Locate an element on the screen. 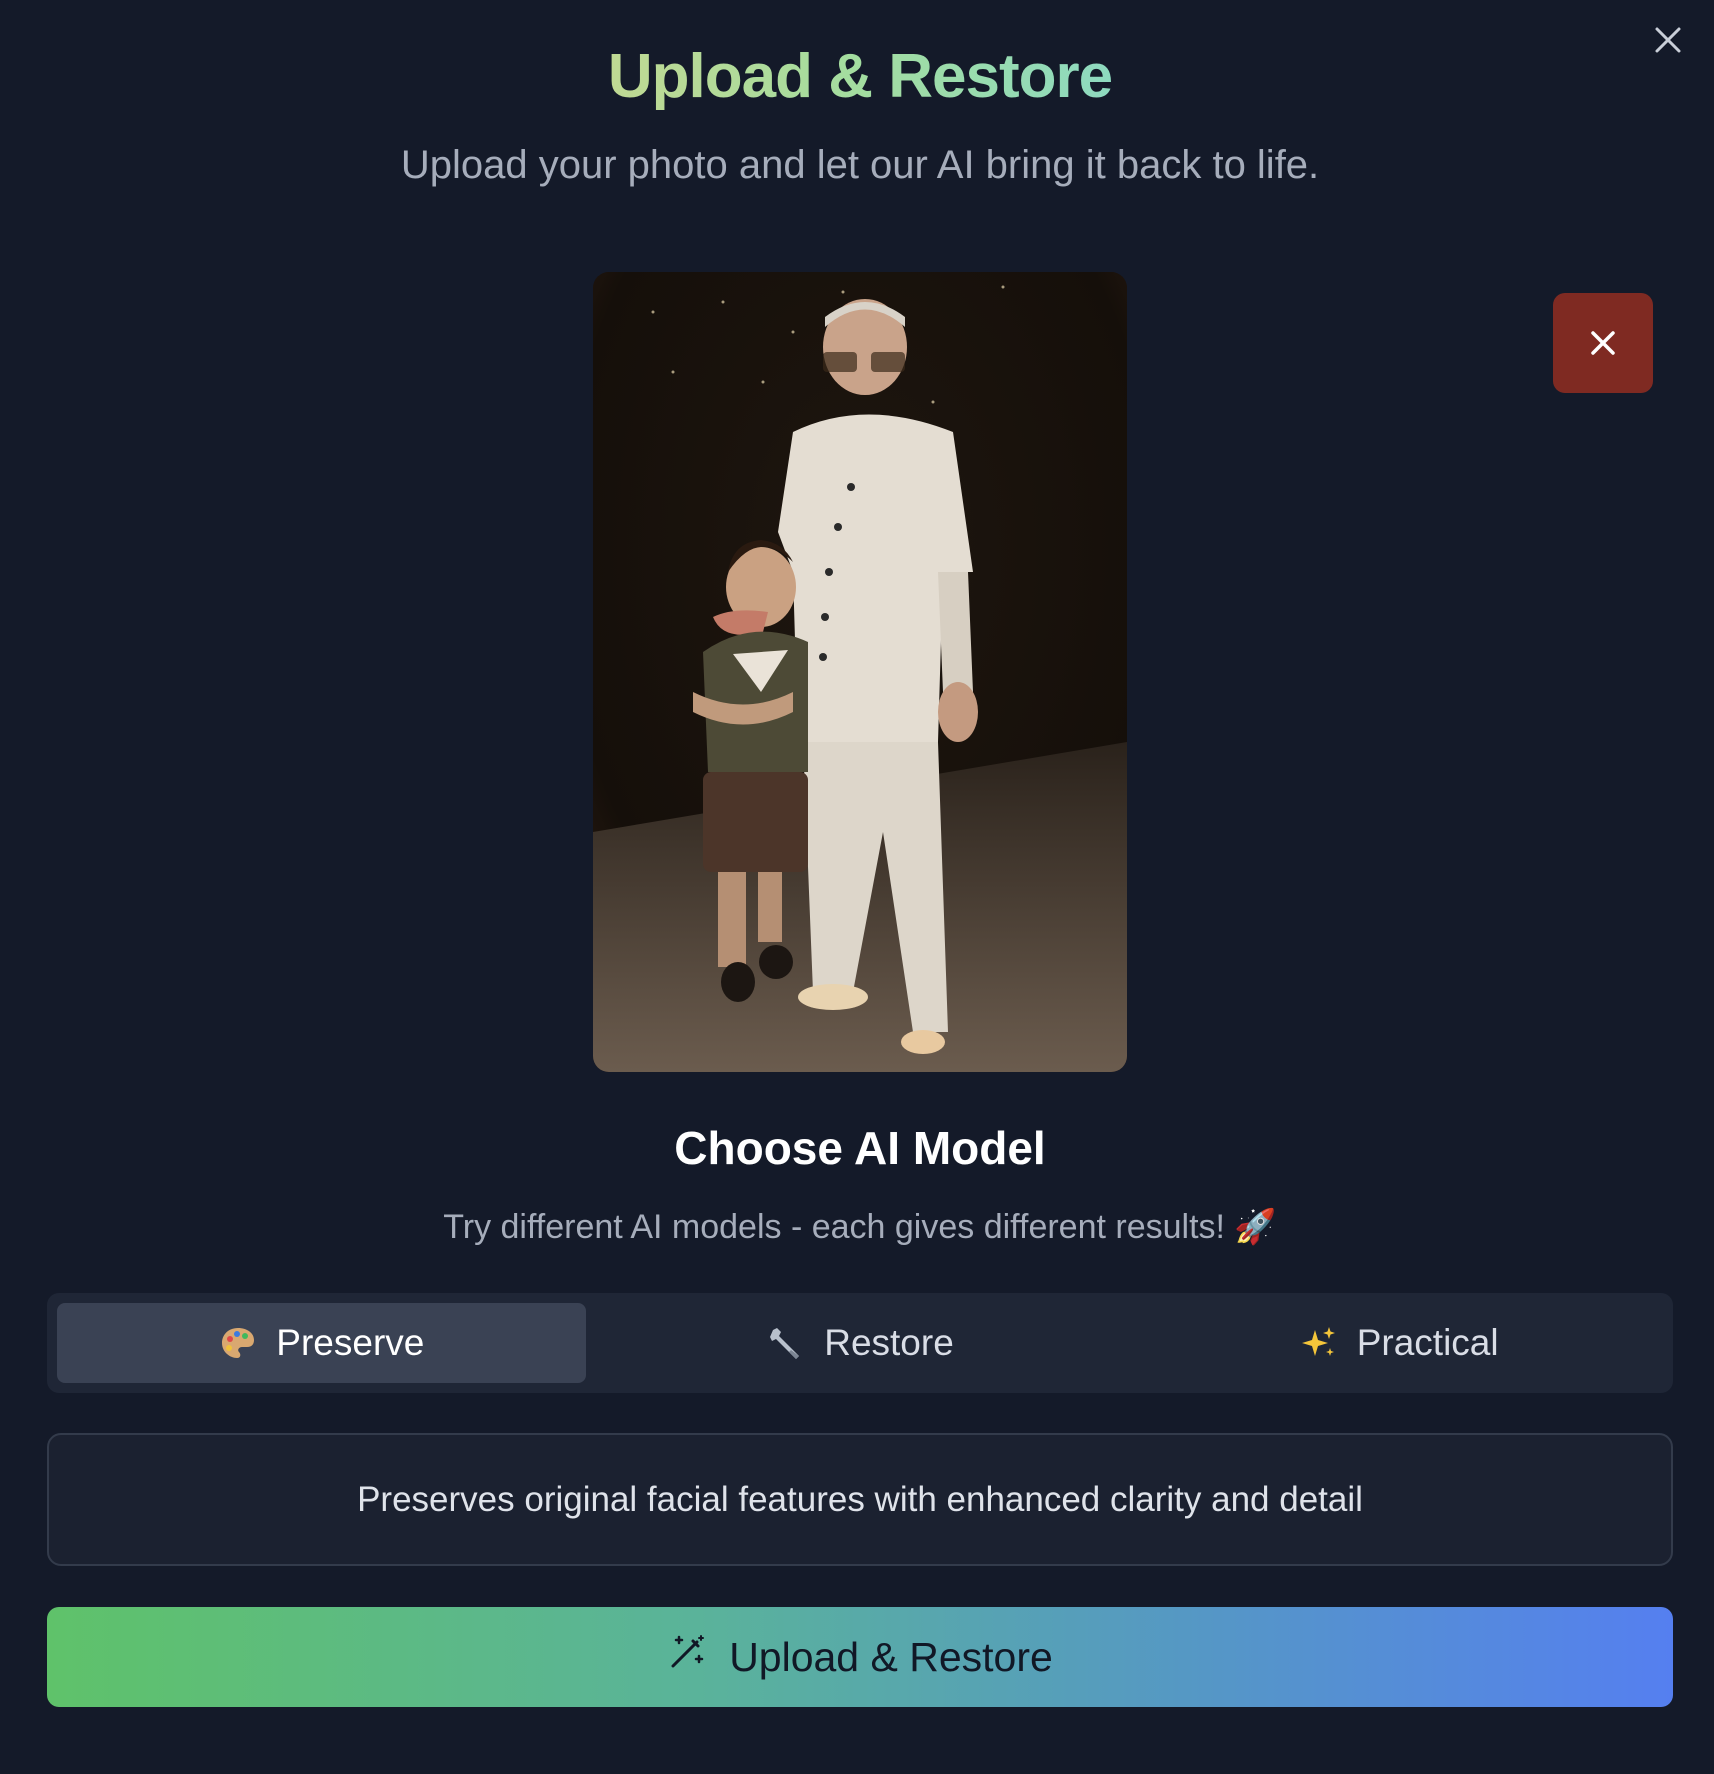 Image resolution: width=1714 pixels, height=1774 pixels. palette-icon is located at coordinates (238, 1343).